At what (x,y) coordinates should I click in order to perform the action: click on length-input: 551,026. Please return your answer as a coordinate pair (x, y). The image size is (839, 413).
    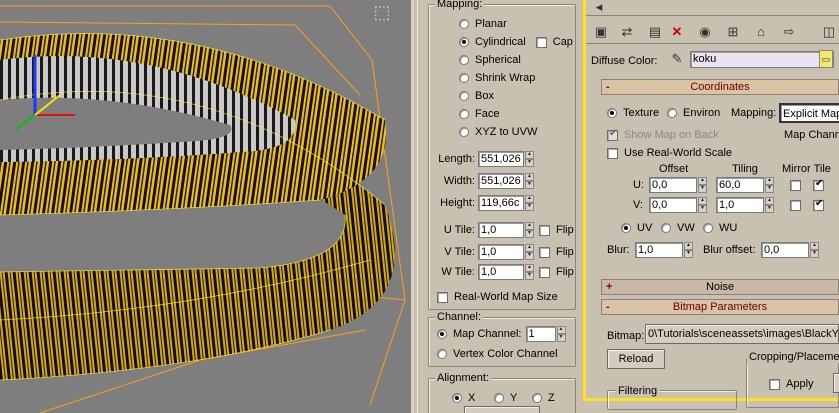
    Looking at the image, I should click on (501, 159).